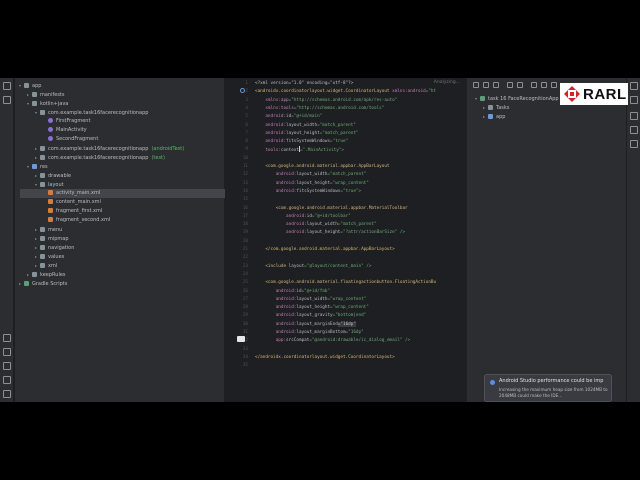 The width and height of the screenshot is (640, 480). What do you see at coordinates (7, 394) in the screenshot?
I see `problems-icon` at bounding box center [7, 394].